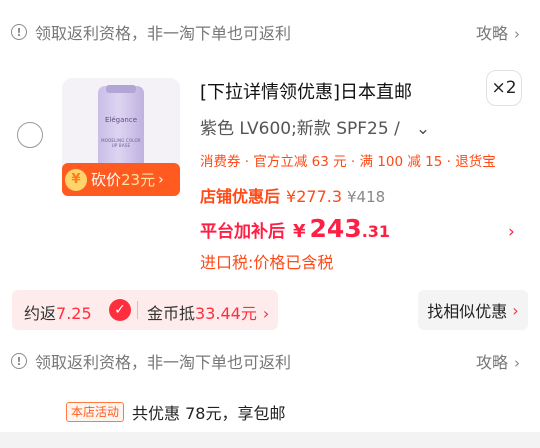  Describe the element at coordinates (138, 180) in the screenshot. I see `bargain-amount: 23元` at that location.